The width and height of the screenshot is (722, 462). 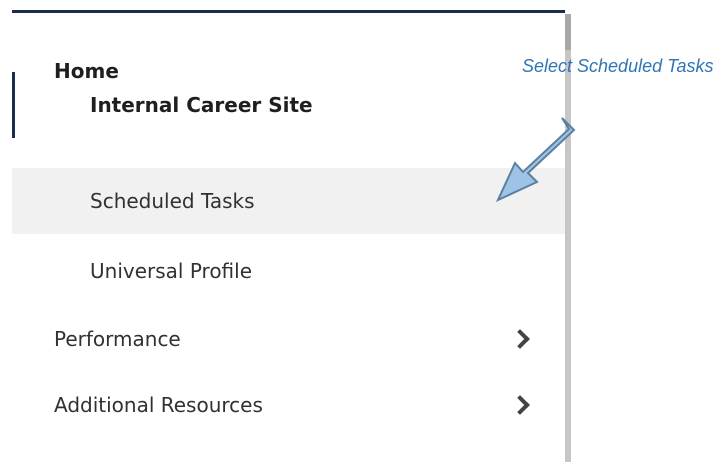 I want to click on nav-item-scheduled-tasks: Scheduled Tasks, so click(x=288, y=201).